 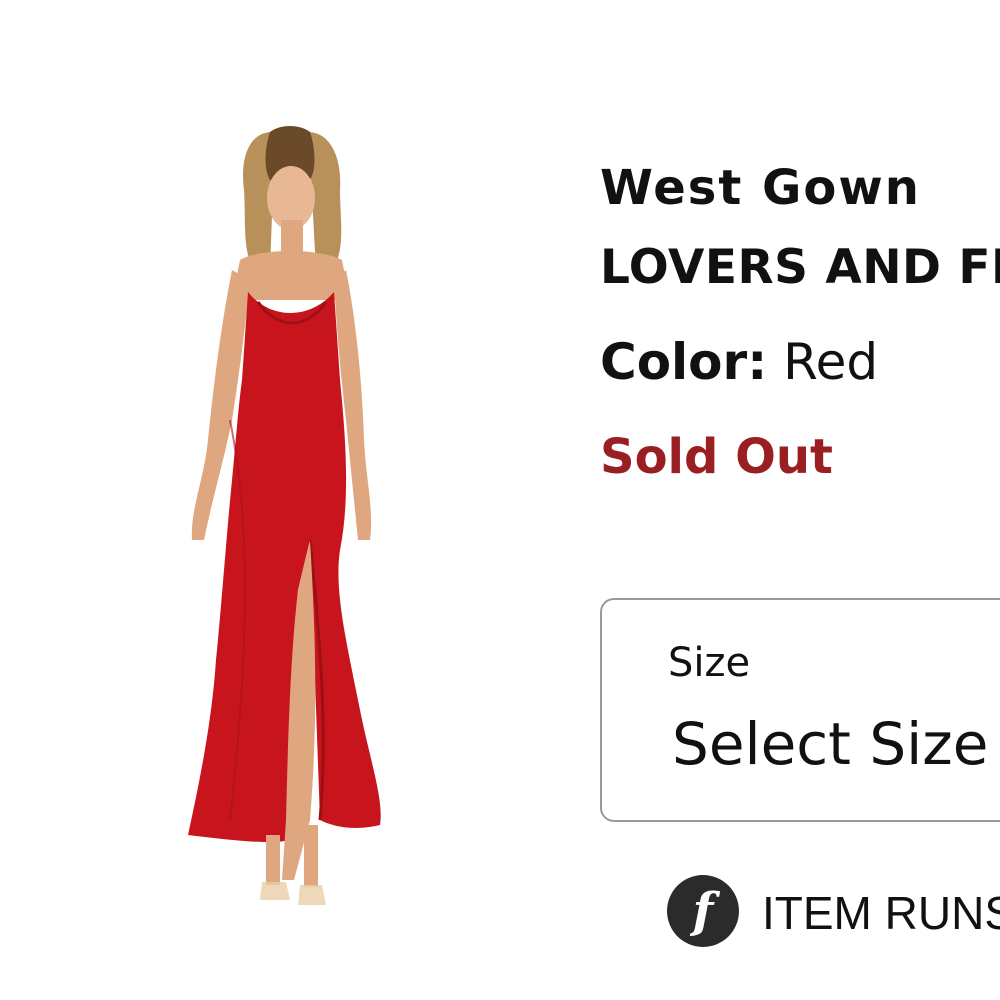 I want to click on size-selector-label: Size, so click(x=709, y=663).